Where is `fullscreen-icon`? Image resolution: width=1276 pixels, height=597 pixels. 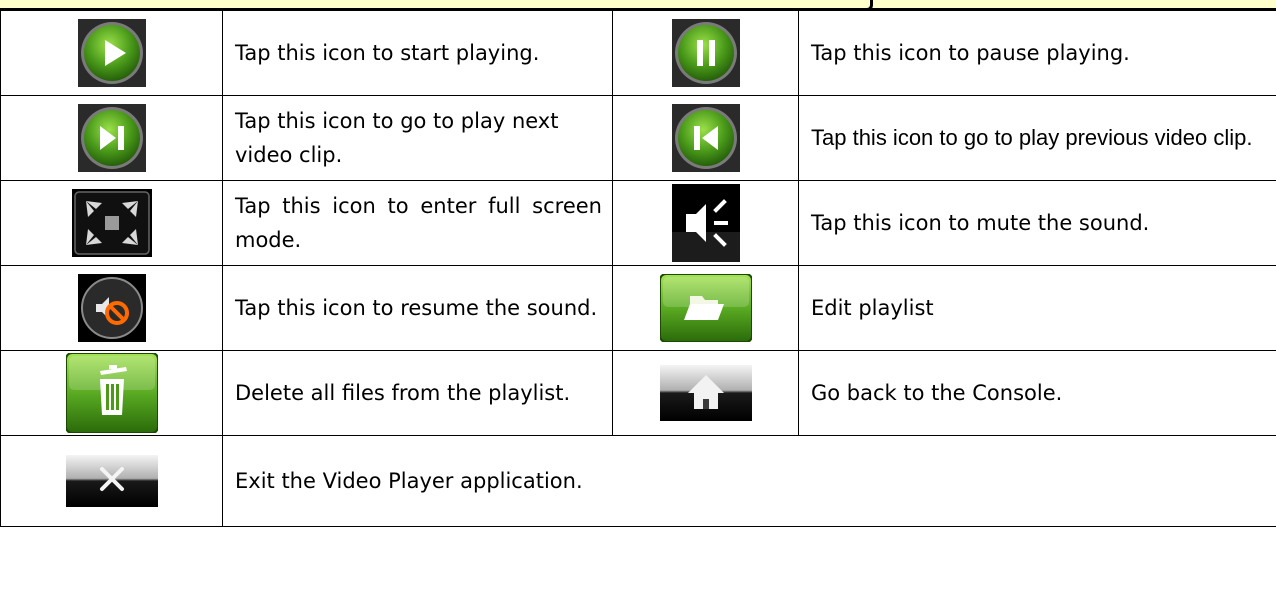 fullscreen-icon is located at coordinates (111, 223).